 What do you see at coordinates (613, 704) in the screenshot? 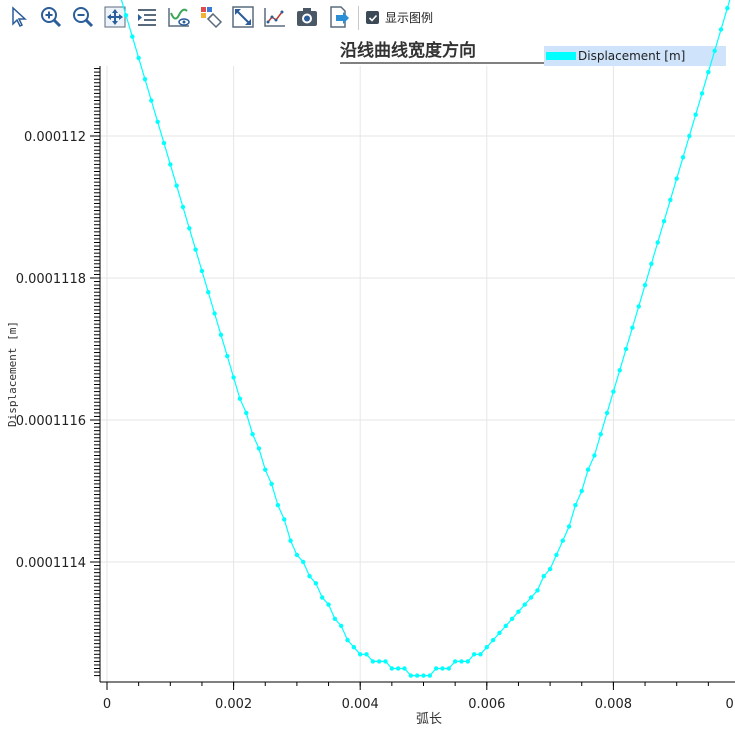
I see `x-tick-label: 0.008` at bounding box center [613, 704].